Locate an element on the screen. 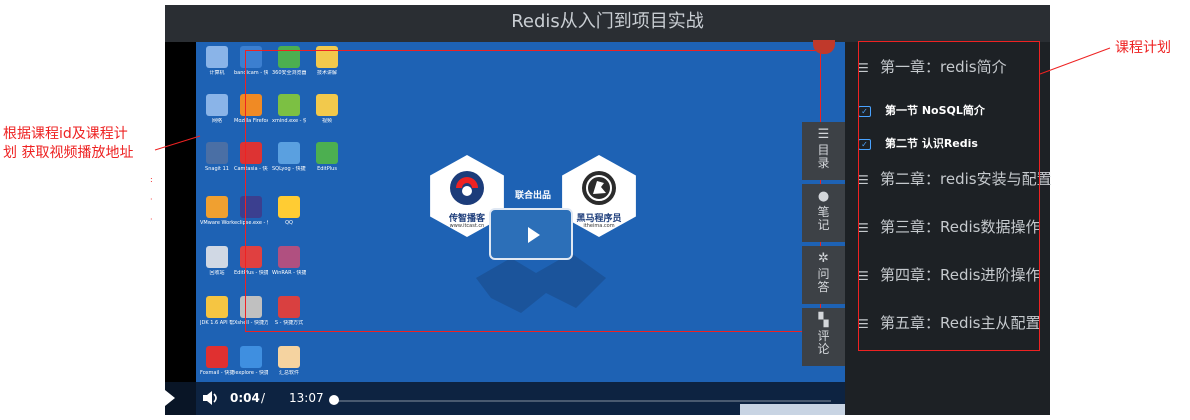 This screenshot has height=420, width=1190. video-control-bar: 0:04 / 13:07 is located at coordinates (505, 398).